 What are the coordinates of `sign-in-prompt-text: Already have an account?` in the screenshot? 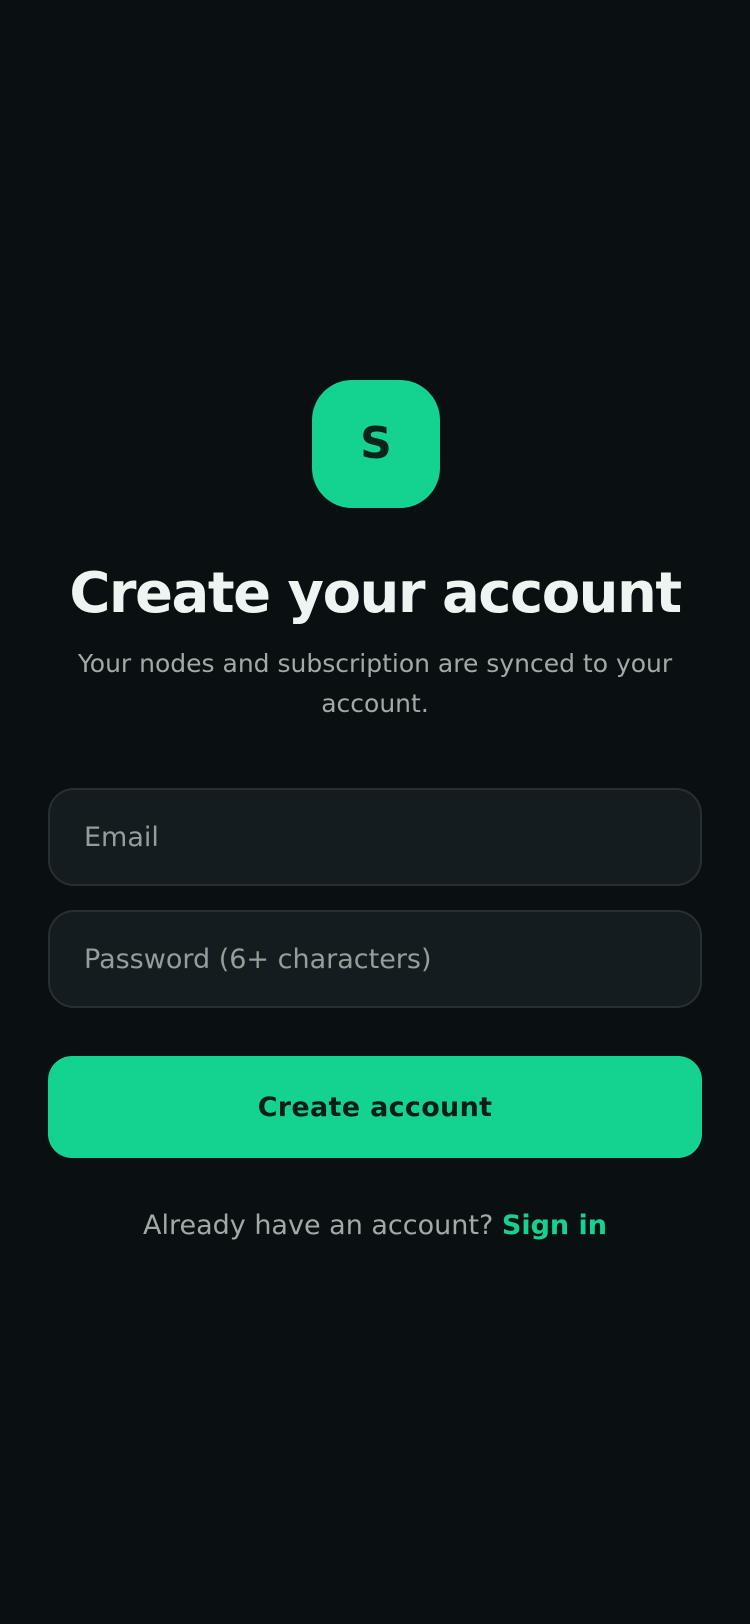 It's located at (322, 1225).